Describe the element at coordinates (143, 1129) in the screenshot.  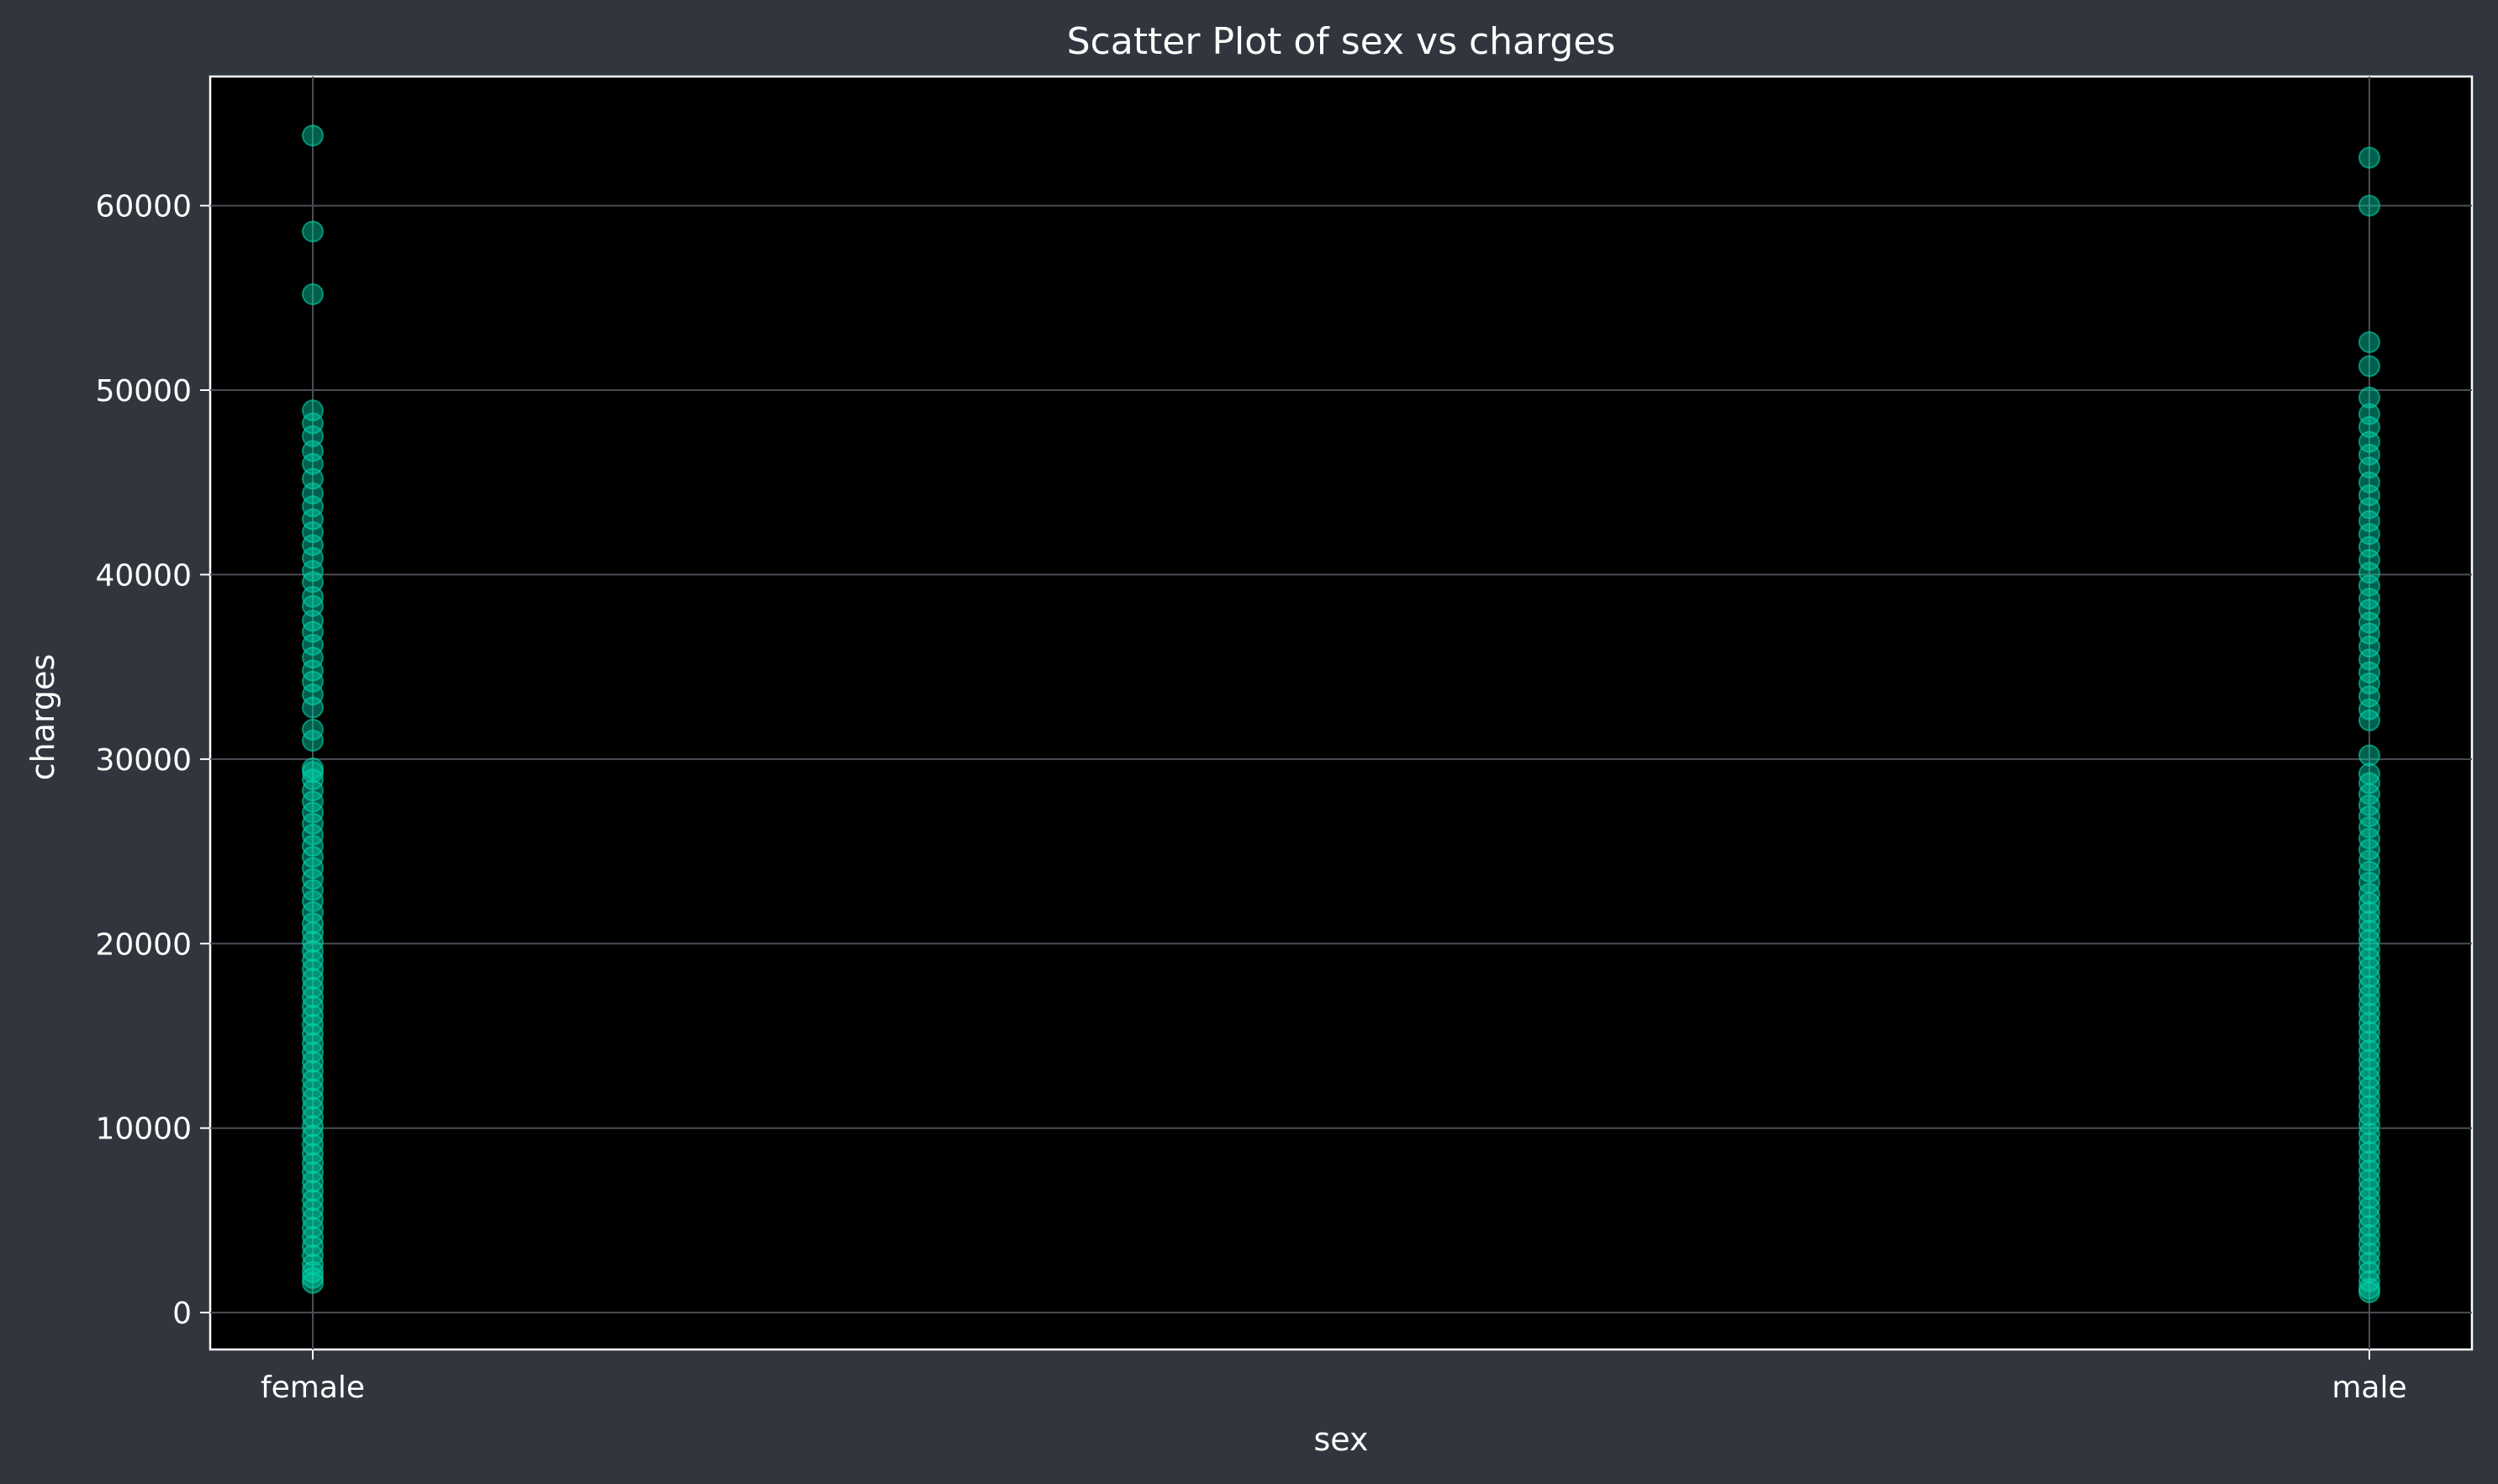
I see `y-tick-label: 10000` at that location.